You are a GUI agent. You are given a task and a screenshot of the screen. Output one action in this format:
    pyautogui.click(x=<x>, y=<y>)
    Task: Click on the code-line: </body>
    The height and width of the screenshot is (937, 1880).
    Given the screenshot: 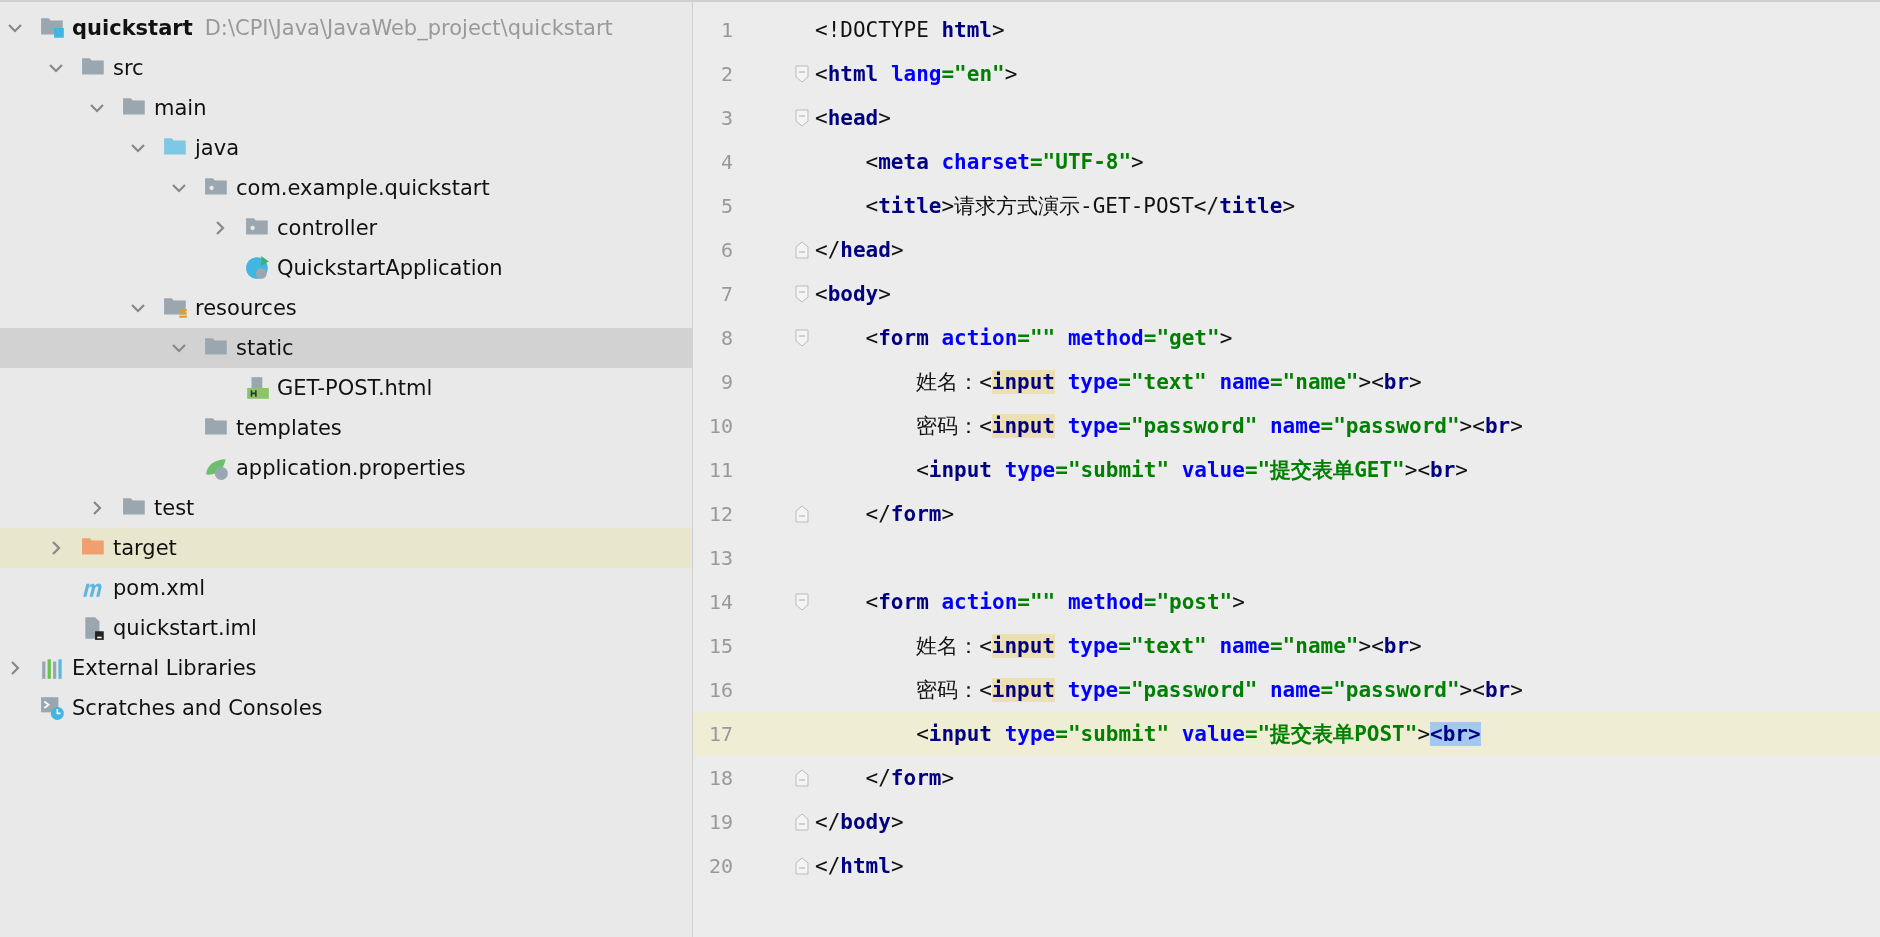 What is the action you would take?
    pyautogui.click(x=859, y=822)
    